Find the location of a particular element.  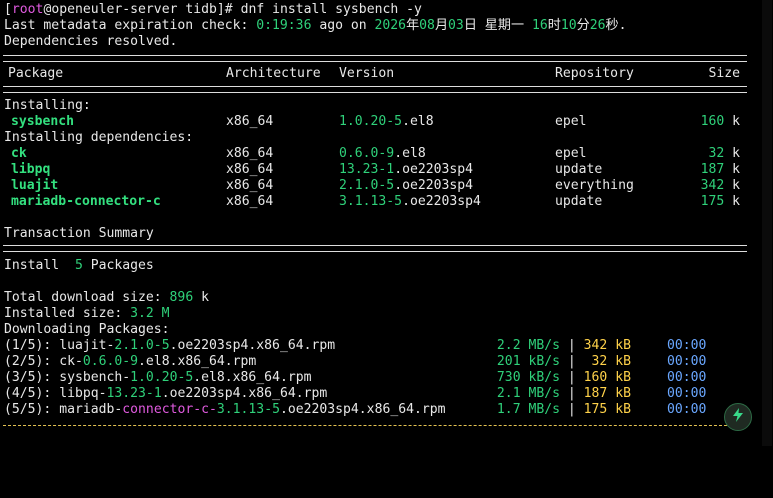

dashed-divider is located at coordinates (375, 425).